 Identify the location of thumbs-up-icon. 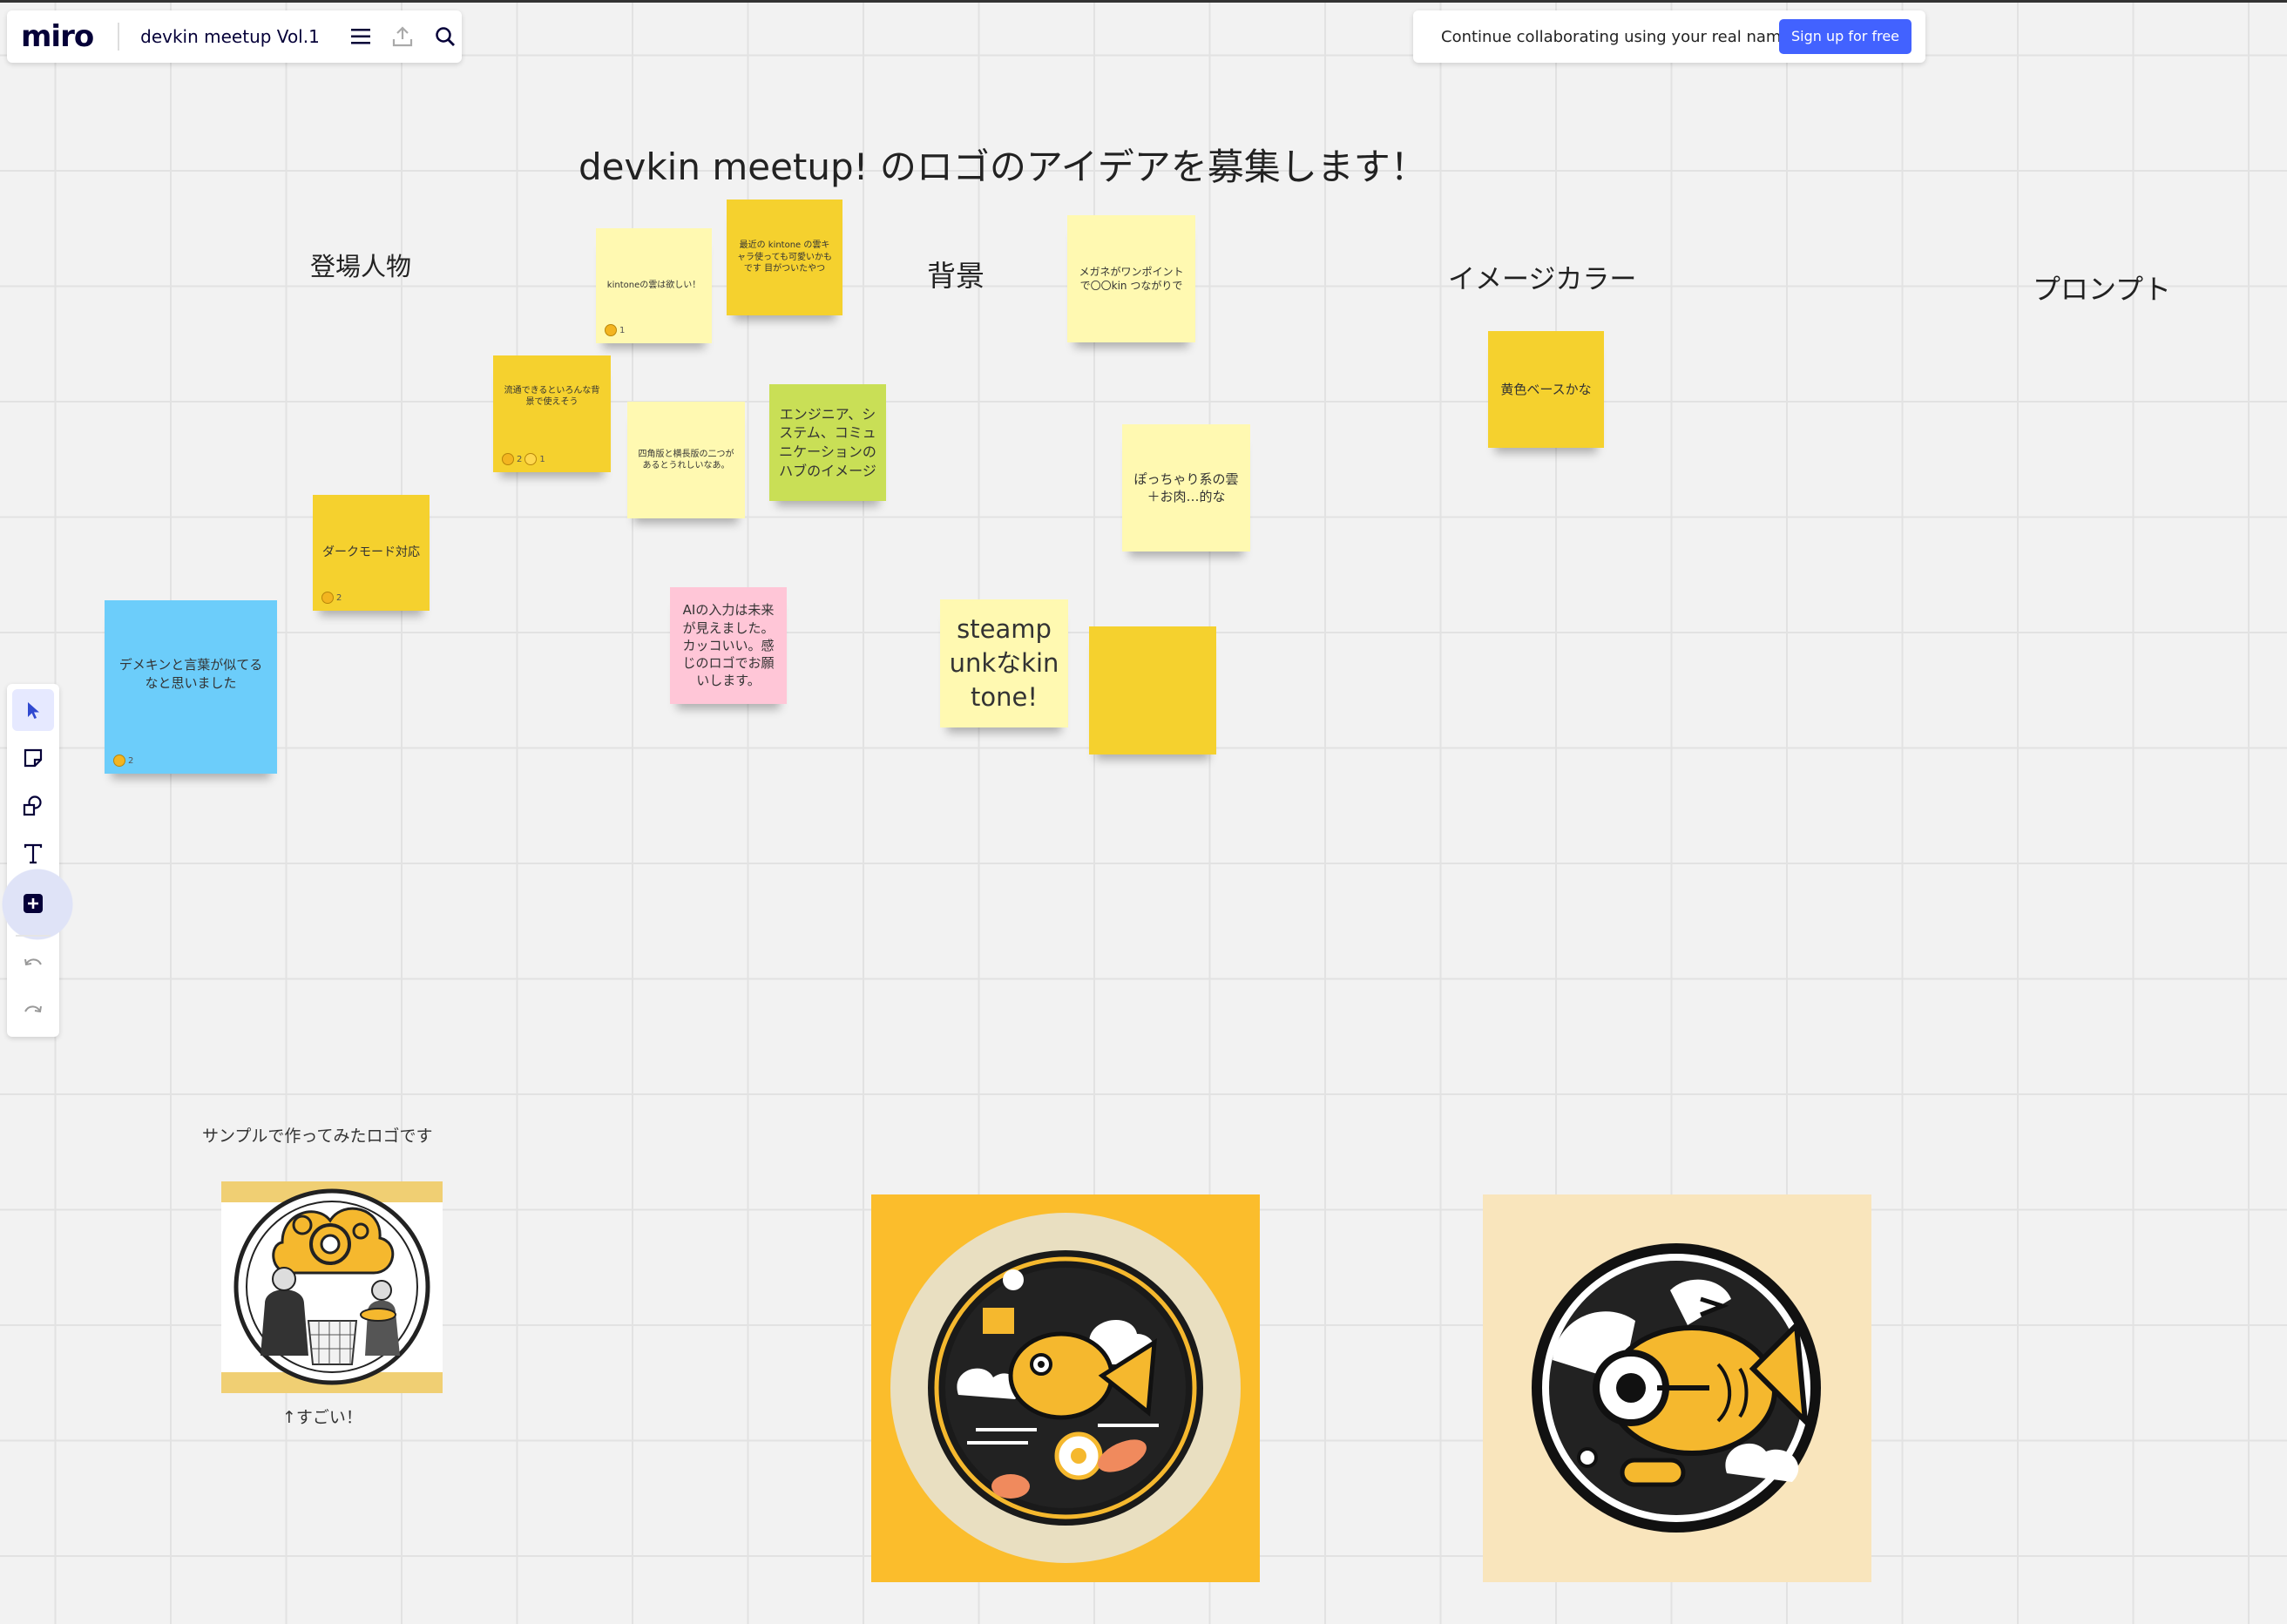
(531, 459).